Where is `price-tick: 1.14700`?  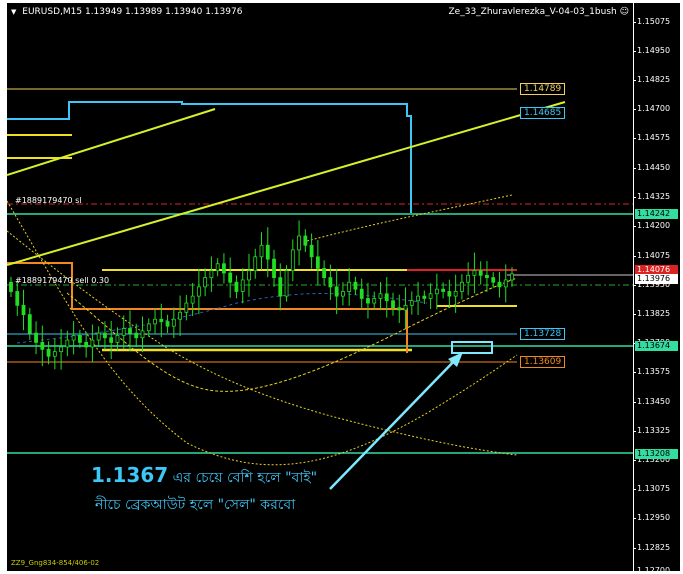
price-tick: 1.14700 is located at coordinates (651, 108).